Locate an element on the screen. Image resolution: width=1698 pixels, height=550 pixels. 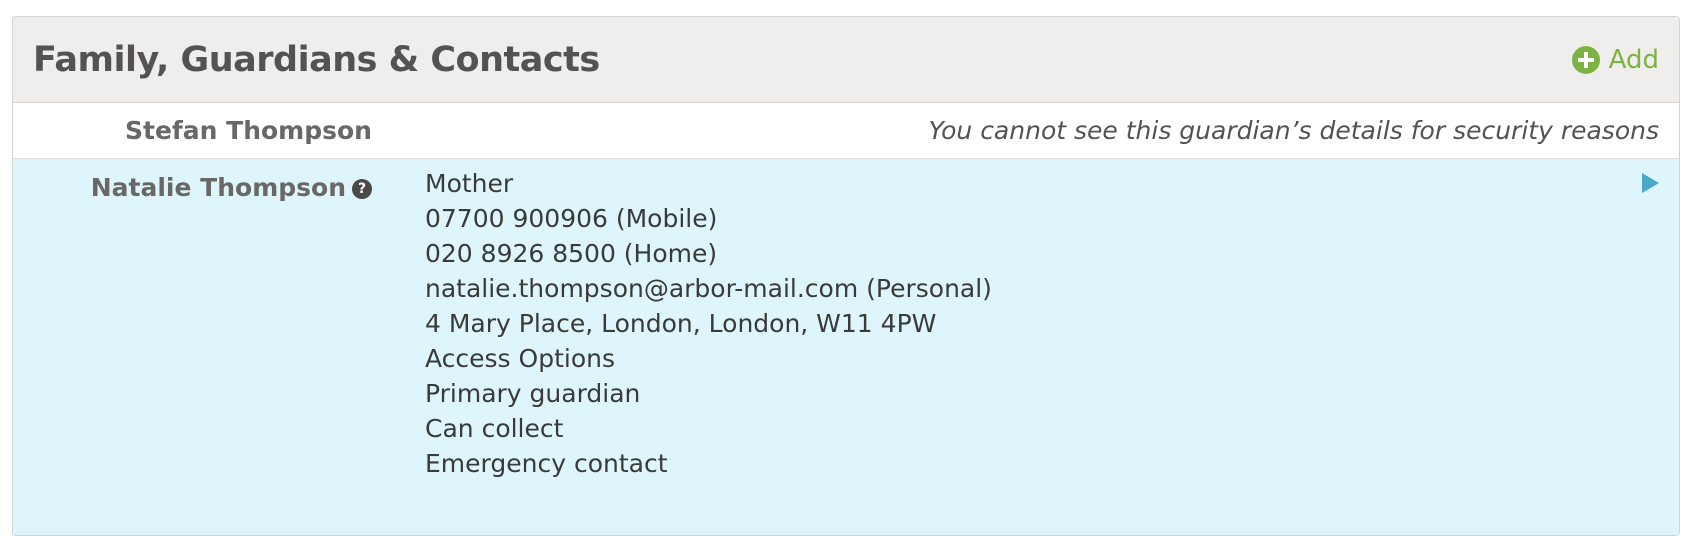
detail-access-options: Access Options is located at coordinates (520, 358).